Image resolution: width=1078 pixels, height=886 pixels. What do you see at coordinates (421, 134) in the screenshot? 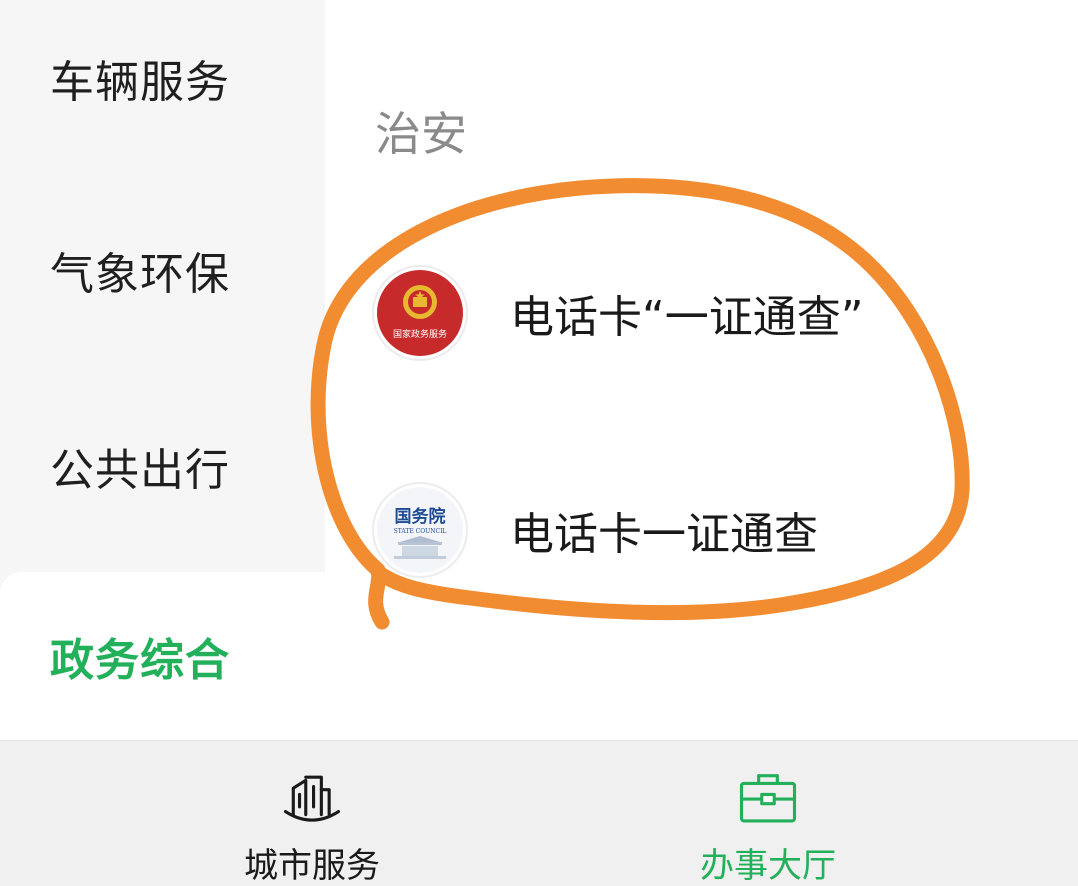
I see `section-title: 治安` at bounding box center [421, 134].